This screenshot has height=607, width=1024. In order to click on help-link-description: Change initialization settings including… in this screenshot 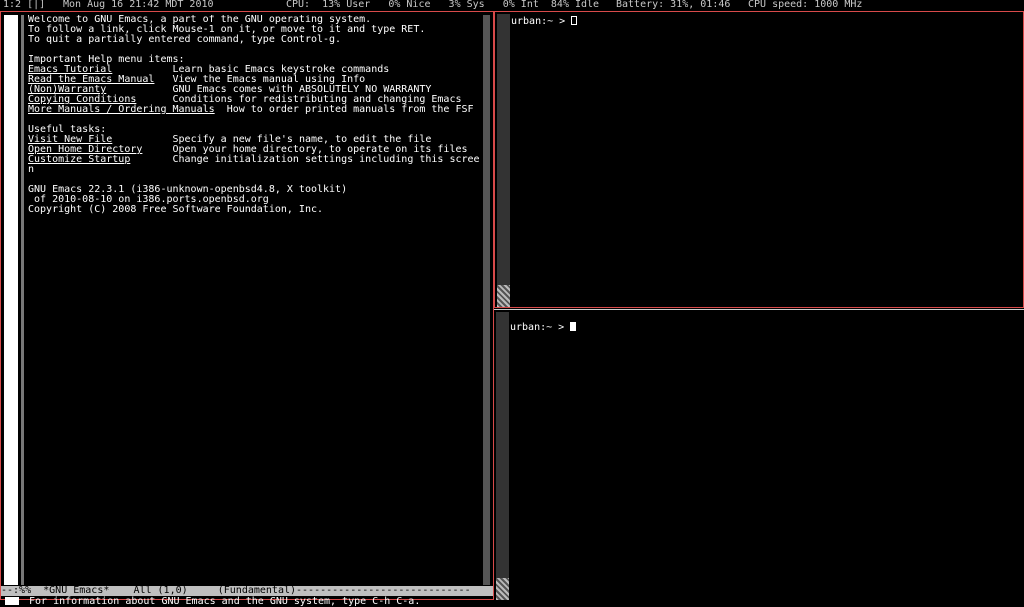, I will do `click(326, 159)`.